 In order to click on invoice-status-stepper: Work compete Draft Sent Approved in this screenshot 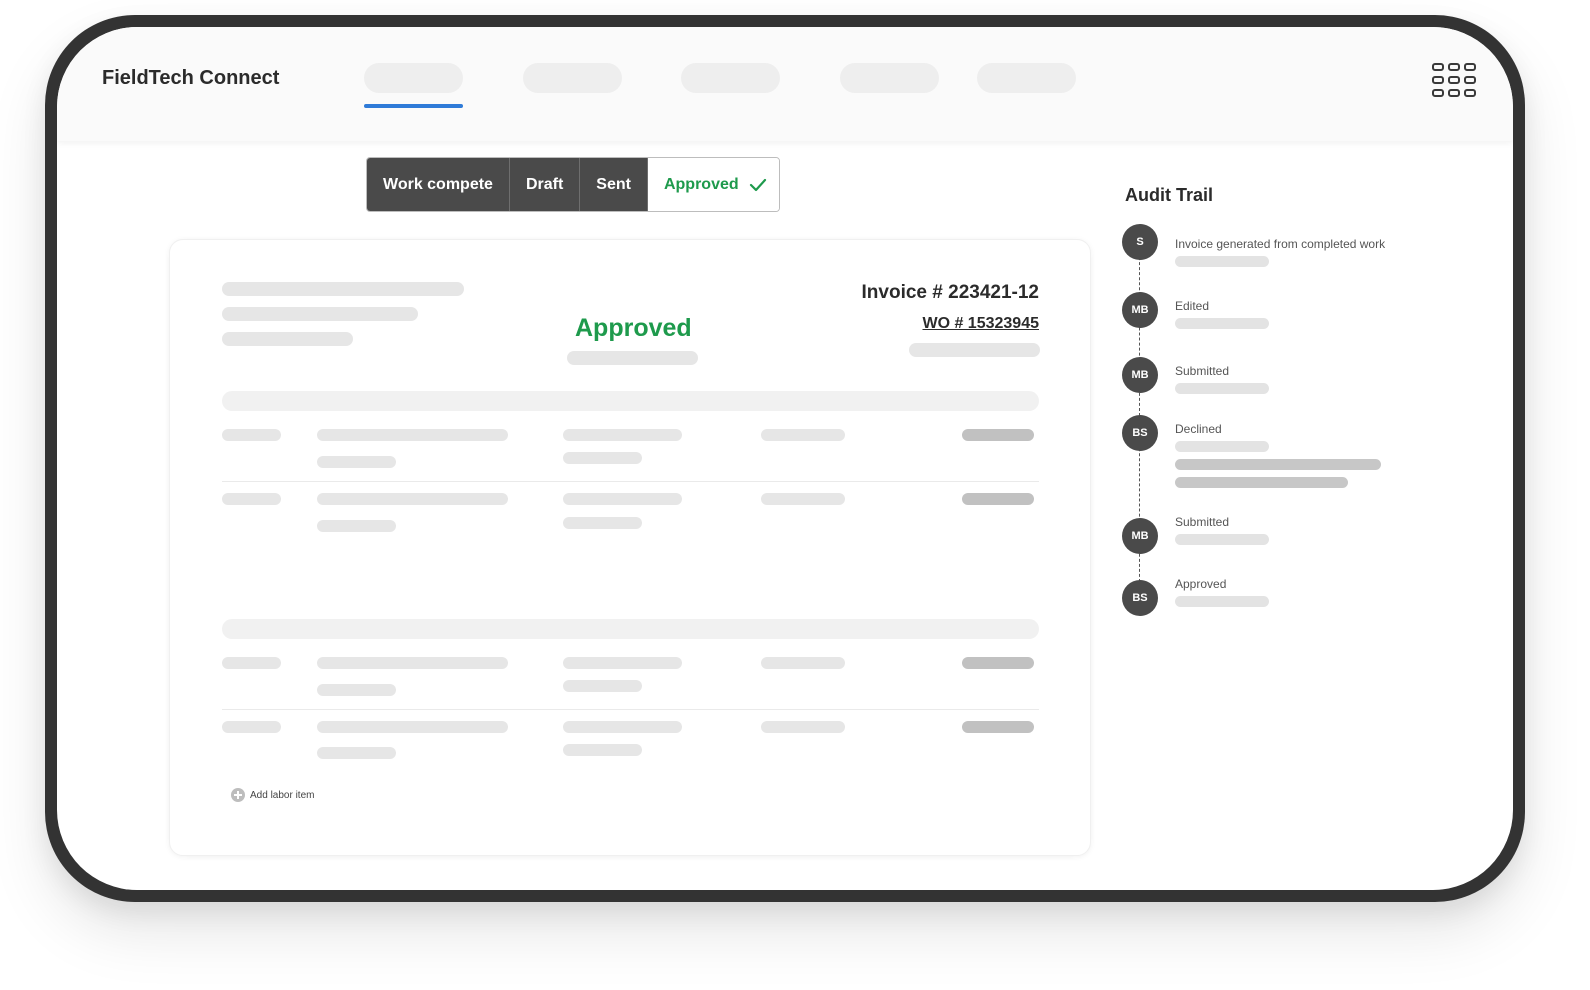, I will do `click(573, 184)`.